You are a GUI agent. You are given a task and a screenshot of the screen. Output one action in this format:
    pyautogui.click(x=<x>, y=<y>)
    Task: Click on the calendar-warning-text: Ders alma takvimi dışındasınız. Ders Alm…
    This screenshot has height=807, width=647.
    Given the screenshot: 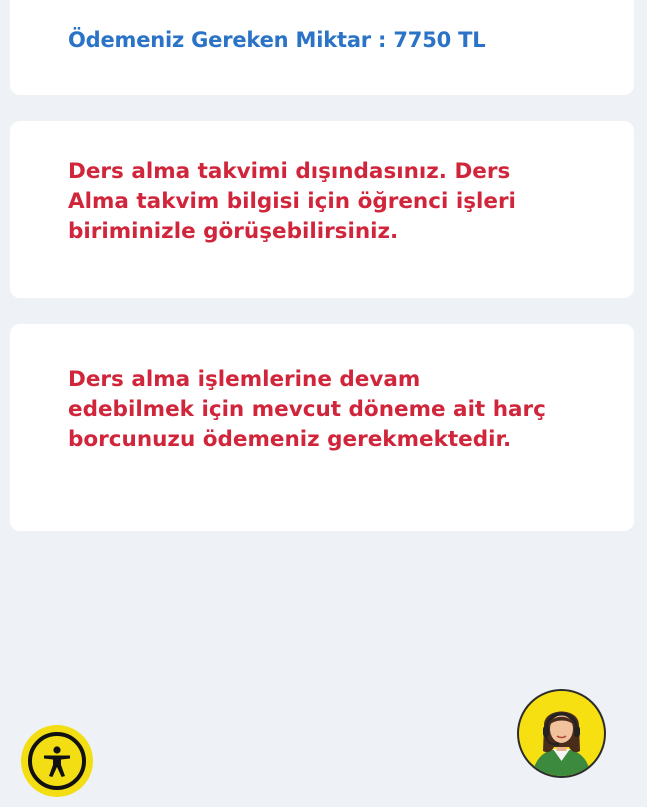 What is the action you would take?
    pyautogui.click(x=292, y=201)
    